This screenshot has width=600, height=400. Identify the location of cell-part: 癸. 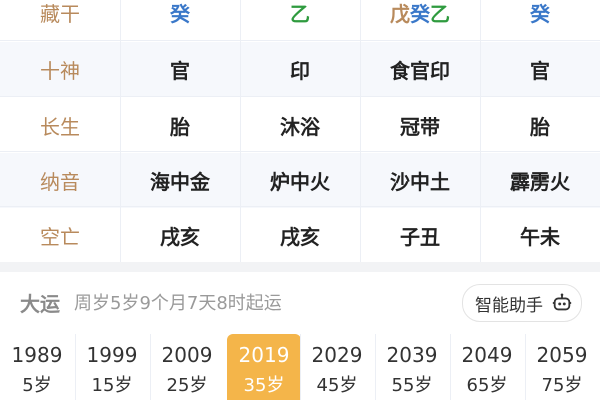
(420, 14).